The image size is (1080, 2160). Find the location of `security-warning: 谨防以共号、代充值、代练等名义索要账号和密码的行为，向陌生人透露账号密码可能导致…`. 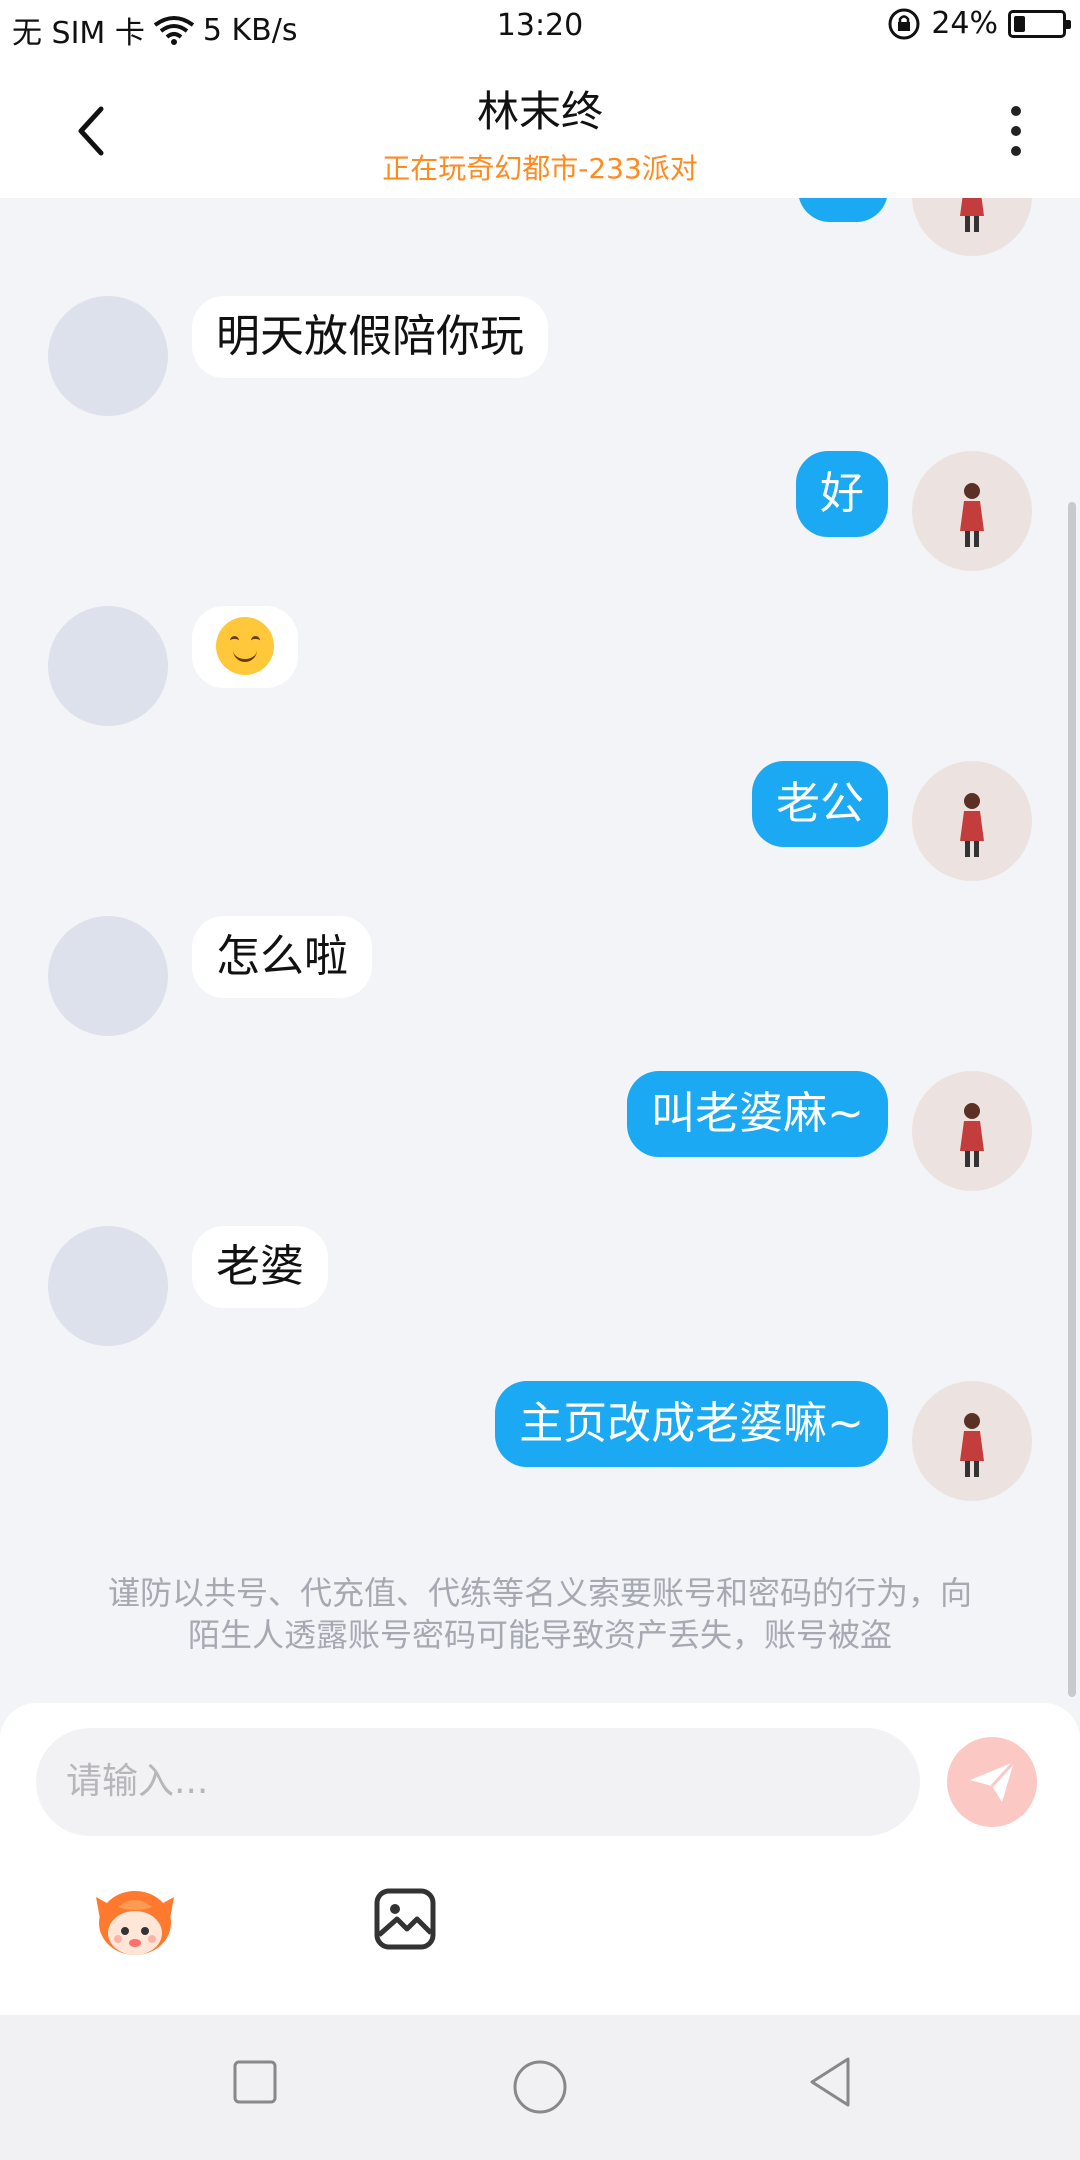

security-warning: 谨防以共号、代充值、代练等名义索要账号和密码的行为，向陌生人透露账号密码可能导致… is located at coordinates (539, 1614).